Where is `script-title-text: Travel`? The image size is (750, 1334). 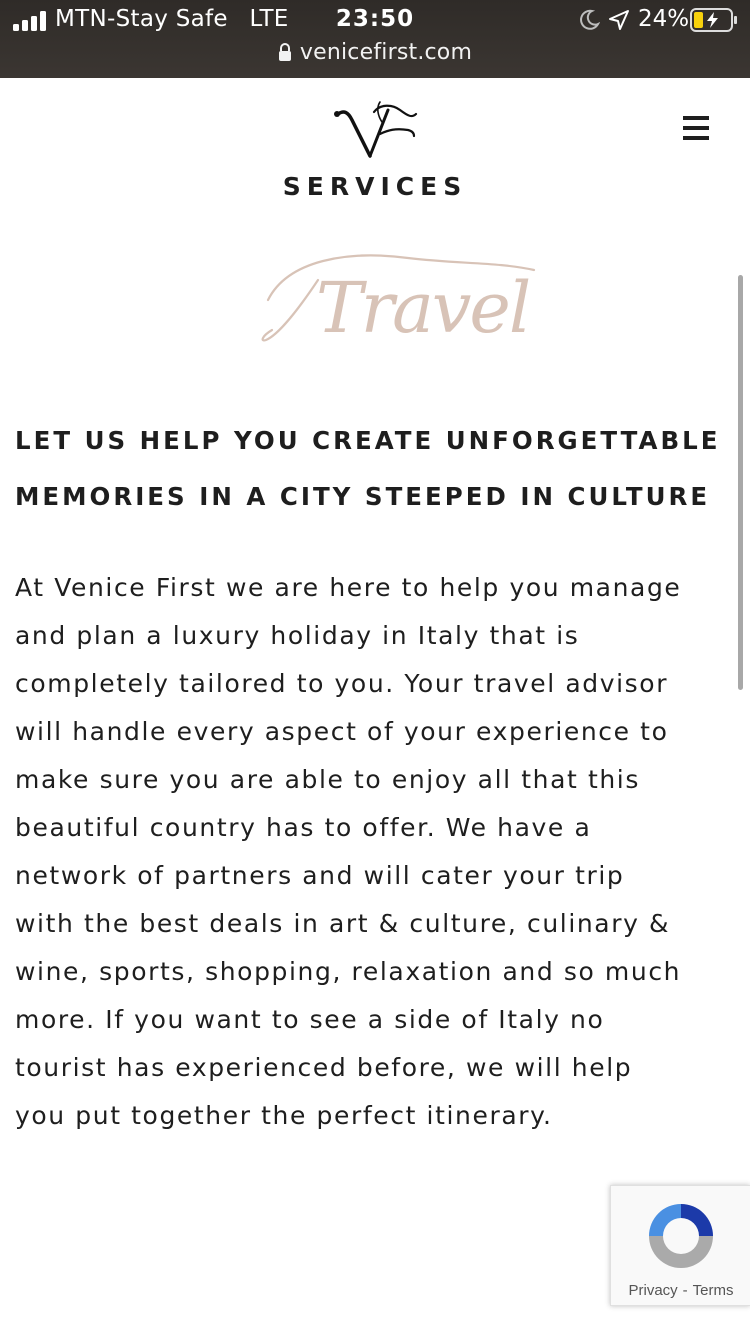 script-title-text: Travel is located at coordinates (422, 308).